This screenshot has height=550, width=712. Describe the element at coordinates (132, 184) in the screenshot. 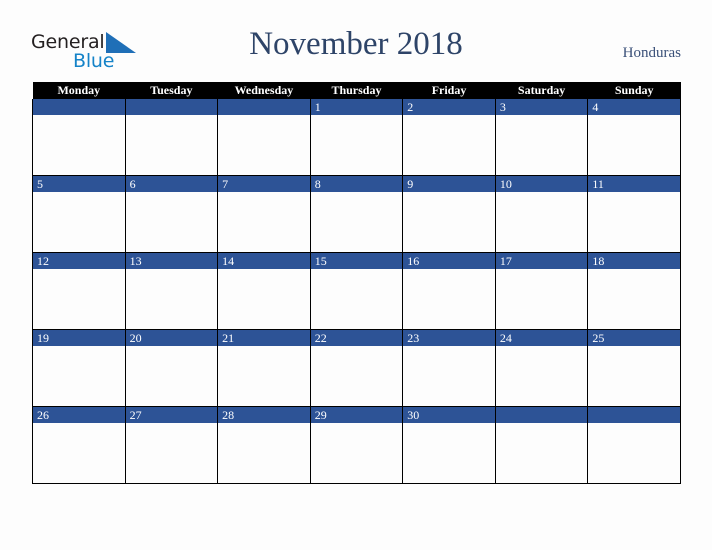

I see `day-number: 6` at that location.